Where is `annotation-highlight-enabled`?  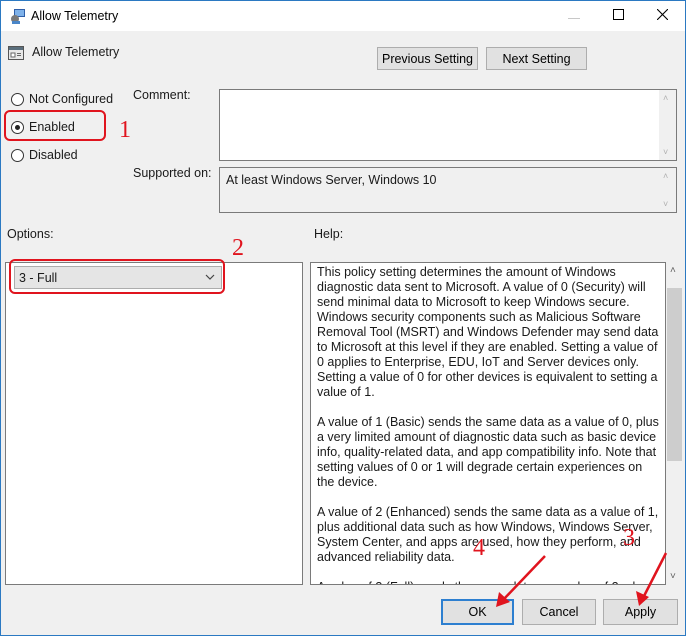
annotation-highlight-enabled is located at coordinates (55, 125).